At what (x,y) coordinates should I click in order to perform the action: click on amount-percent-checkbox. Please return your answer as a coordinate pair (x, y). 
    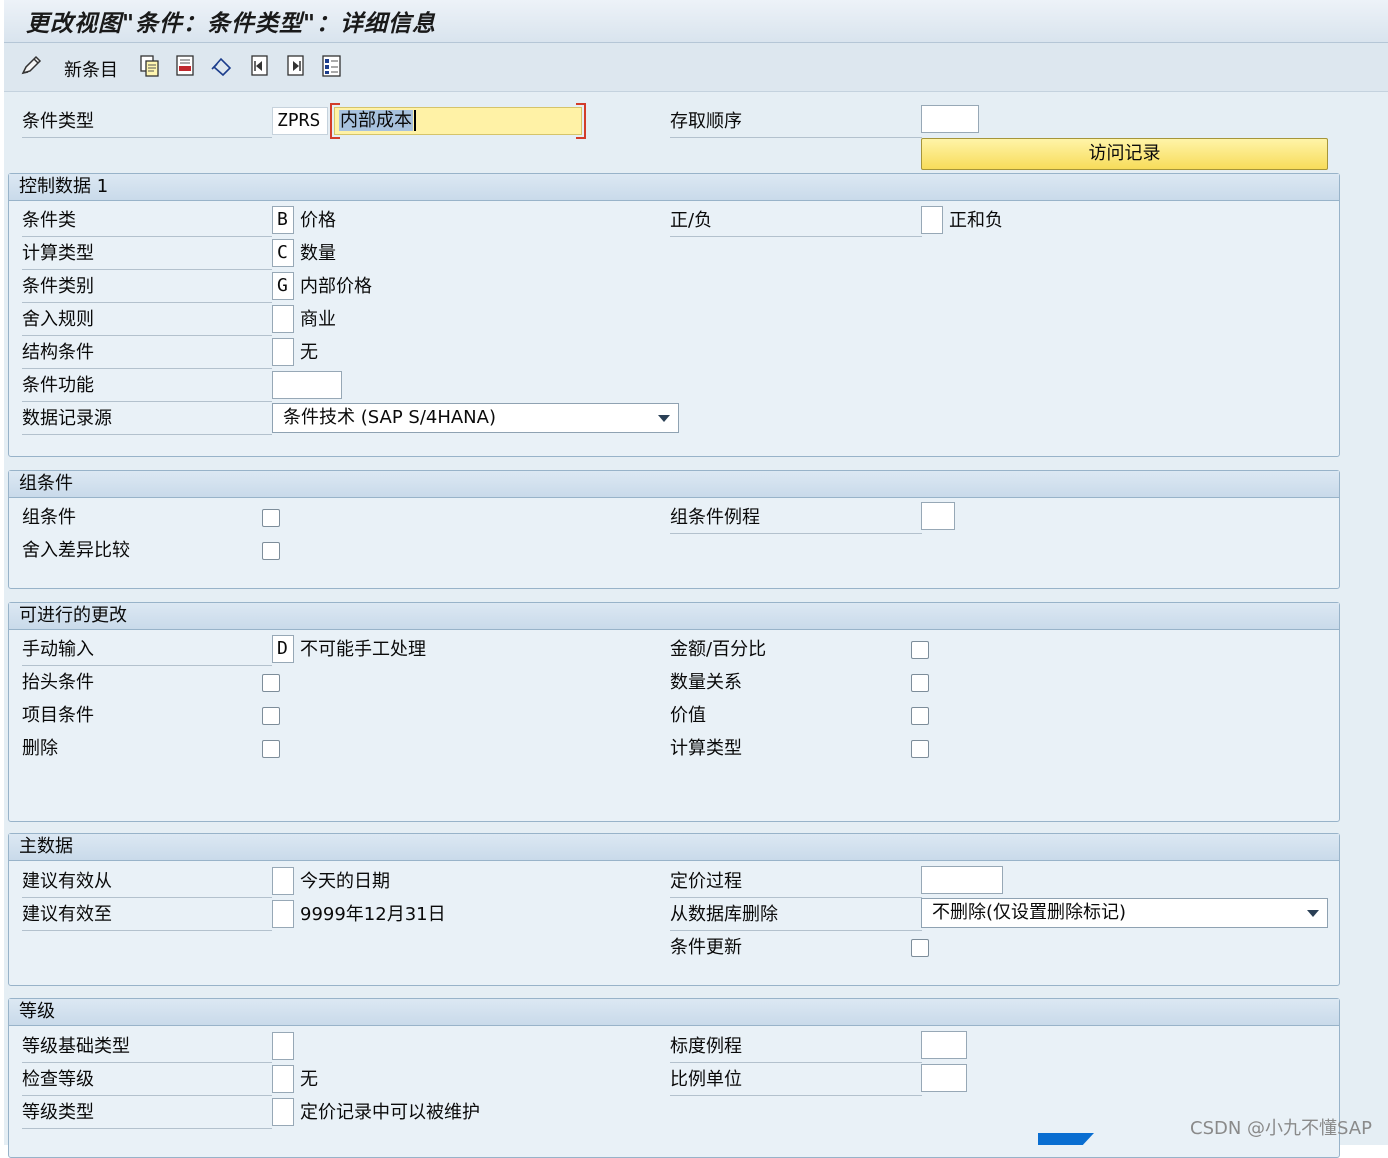
    Looking at the image, I should click on (920, 650).